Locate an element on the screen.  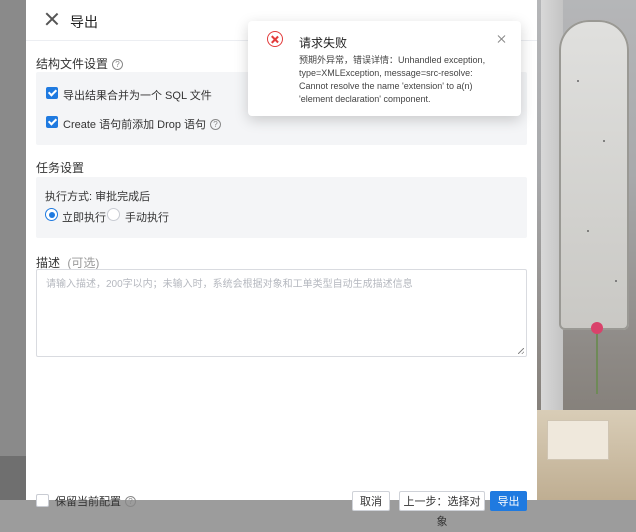
background-photo is located at coordinates (586, 250).